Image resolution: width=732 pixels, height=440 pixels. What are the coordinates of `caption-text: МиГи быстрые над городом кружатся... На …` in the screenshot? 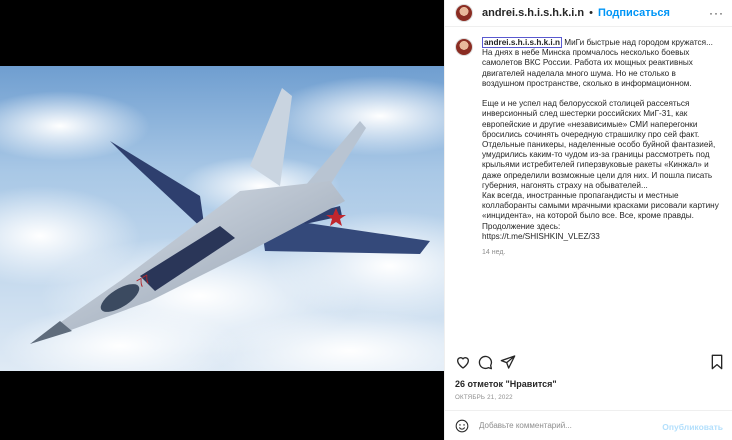 It's located at (600, 139).